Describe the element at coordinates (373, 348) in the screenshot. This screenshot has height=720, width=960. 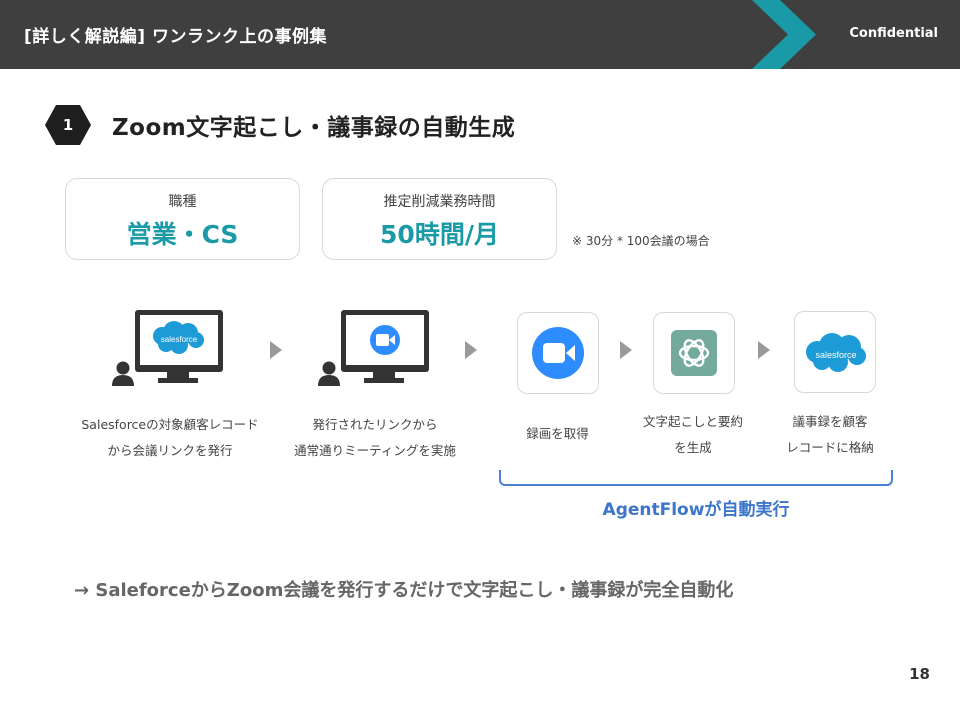
I see `user-monitor-zoom-icon` at that location.